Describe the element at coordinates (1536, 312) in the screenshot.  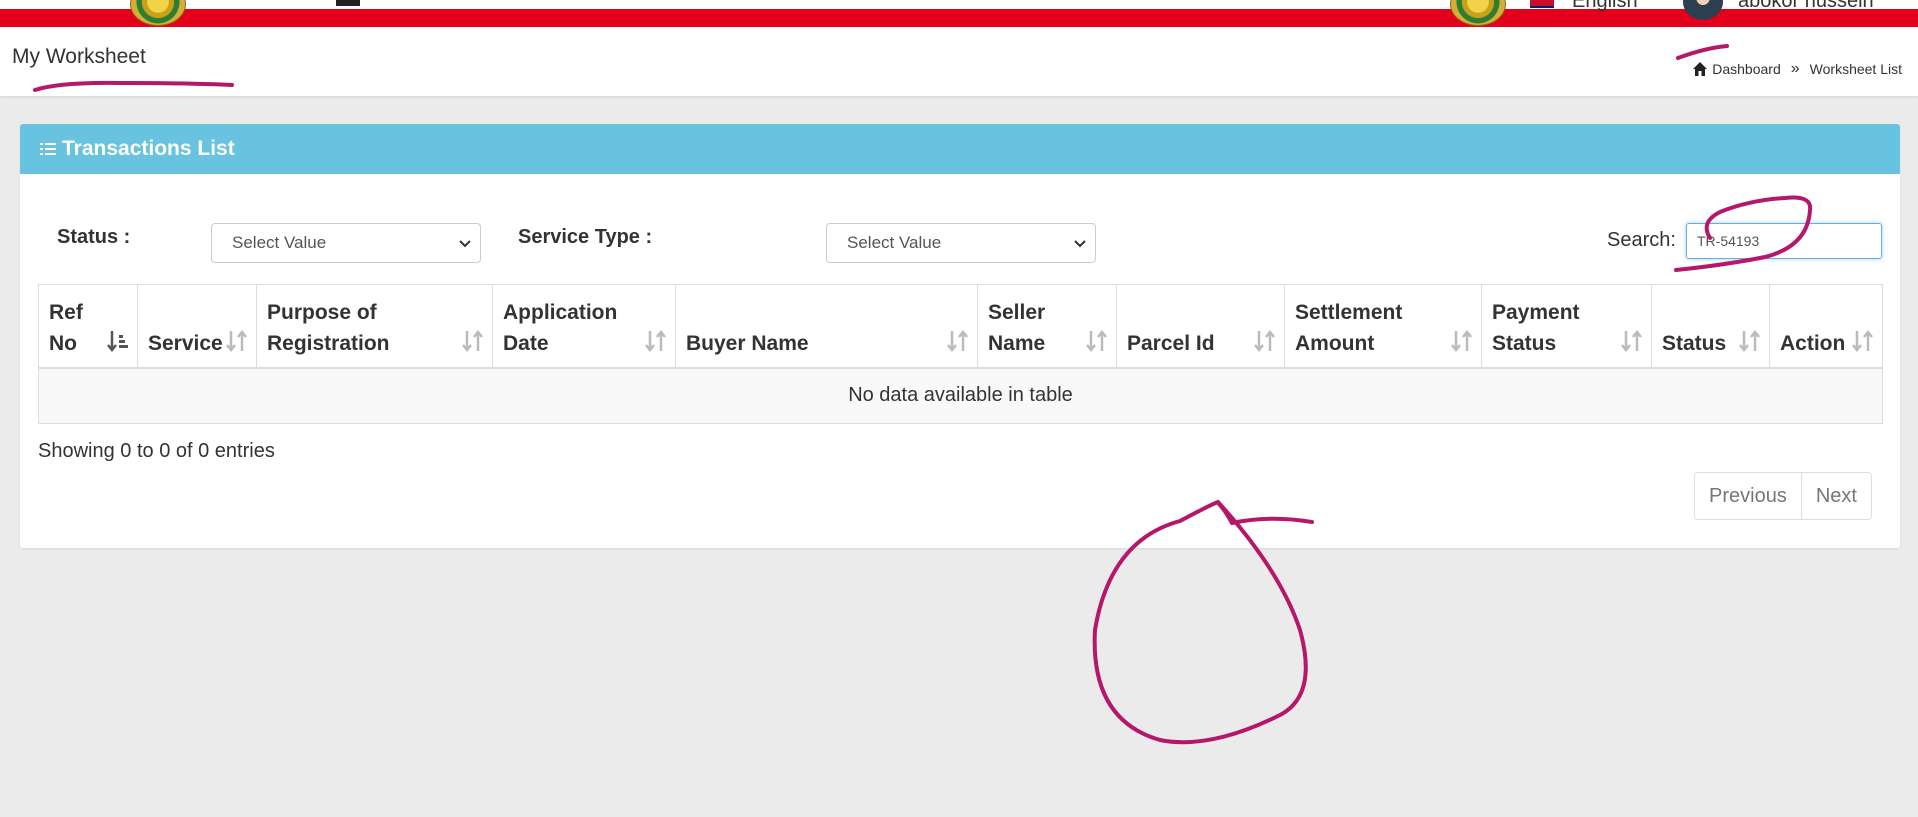
I see `column-header-line1: Payment` at that location.